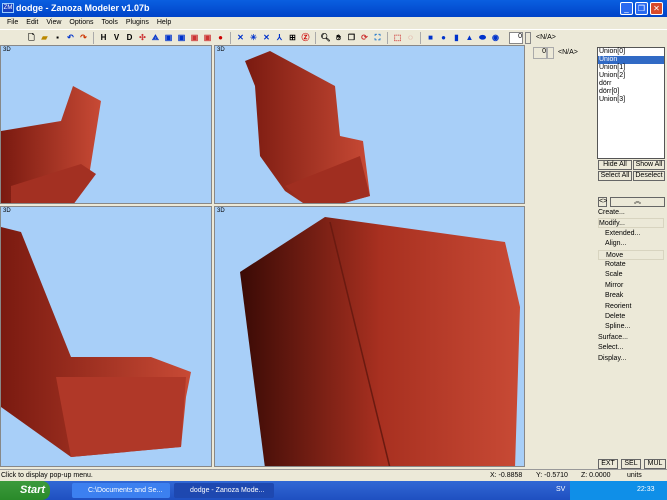 The image size is (667, 500). What do you see at coordinates (615, 176) in the screenshot?
I see `select-all-button: Select All` at bounding box center [615, 176].